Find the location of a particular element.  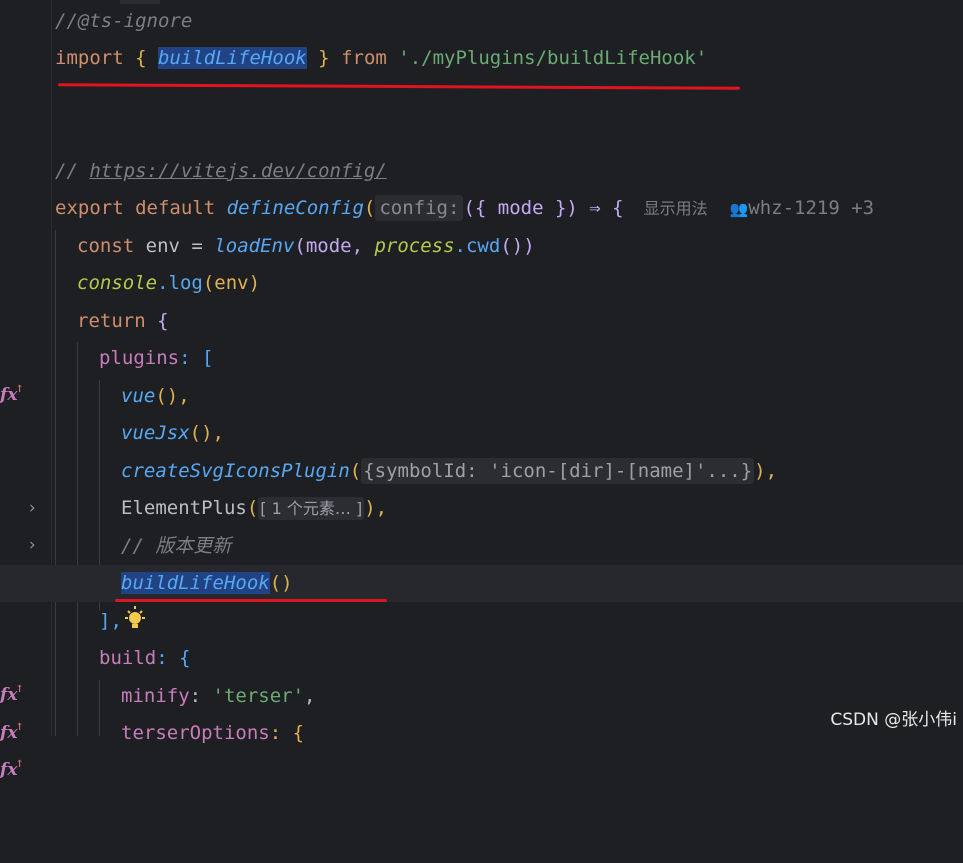

highlighted-function-call: buildLifeHook is located at coordinates (195, 583).